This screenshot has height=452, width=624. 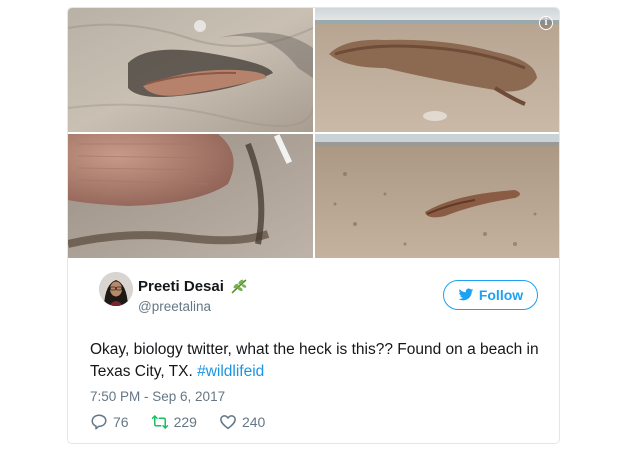 I want to click on info-icon: i, so click(x=546, y=23).